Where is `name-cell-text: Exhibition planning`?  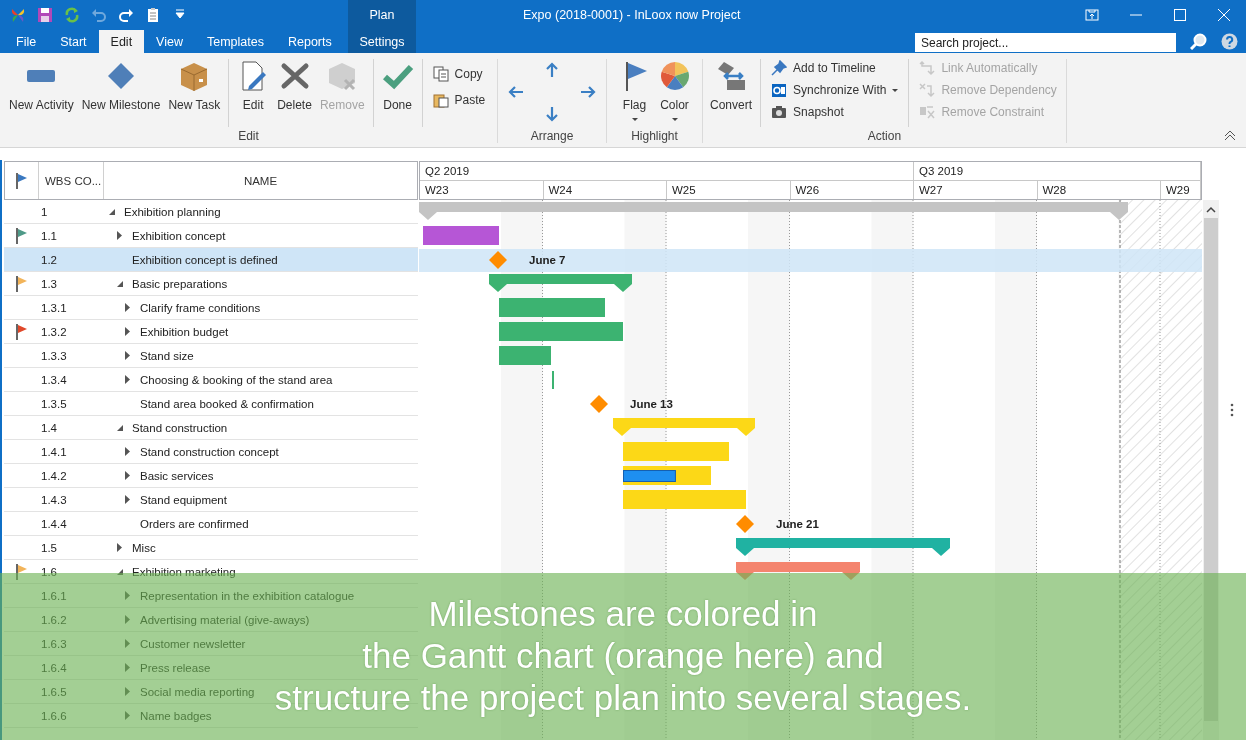
name-cell-text: Exhibition planning is located at coordinates (172, 211).